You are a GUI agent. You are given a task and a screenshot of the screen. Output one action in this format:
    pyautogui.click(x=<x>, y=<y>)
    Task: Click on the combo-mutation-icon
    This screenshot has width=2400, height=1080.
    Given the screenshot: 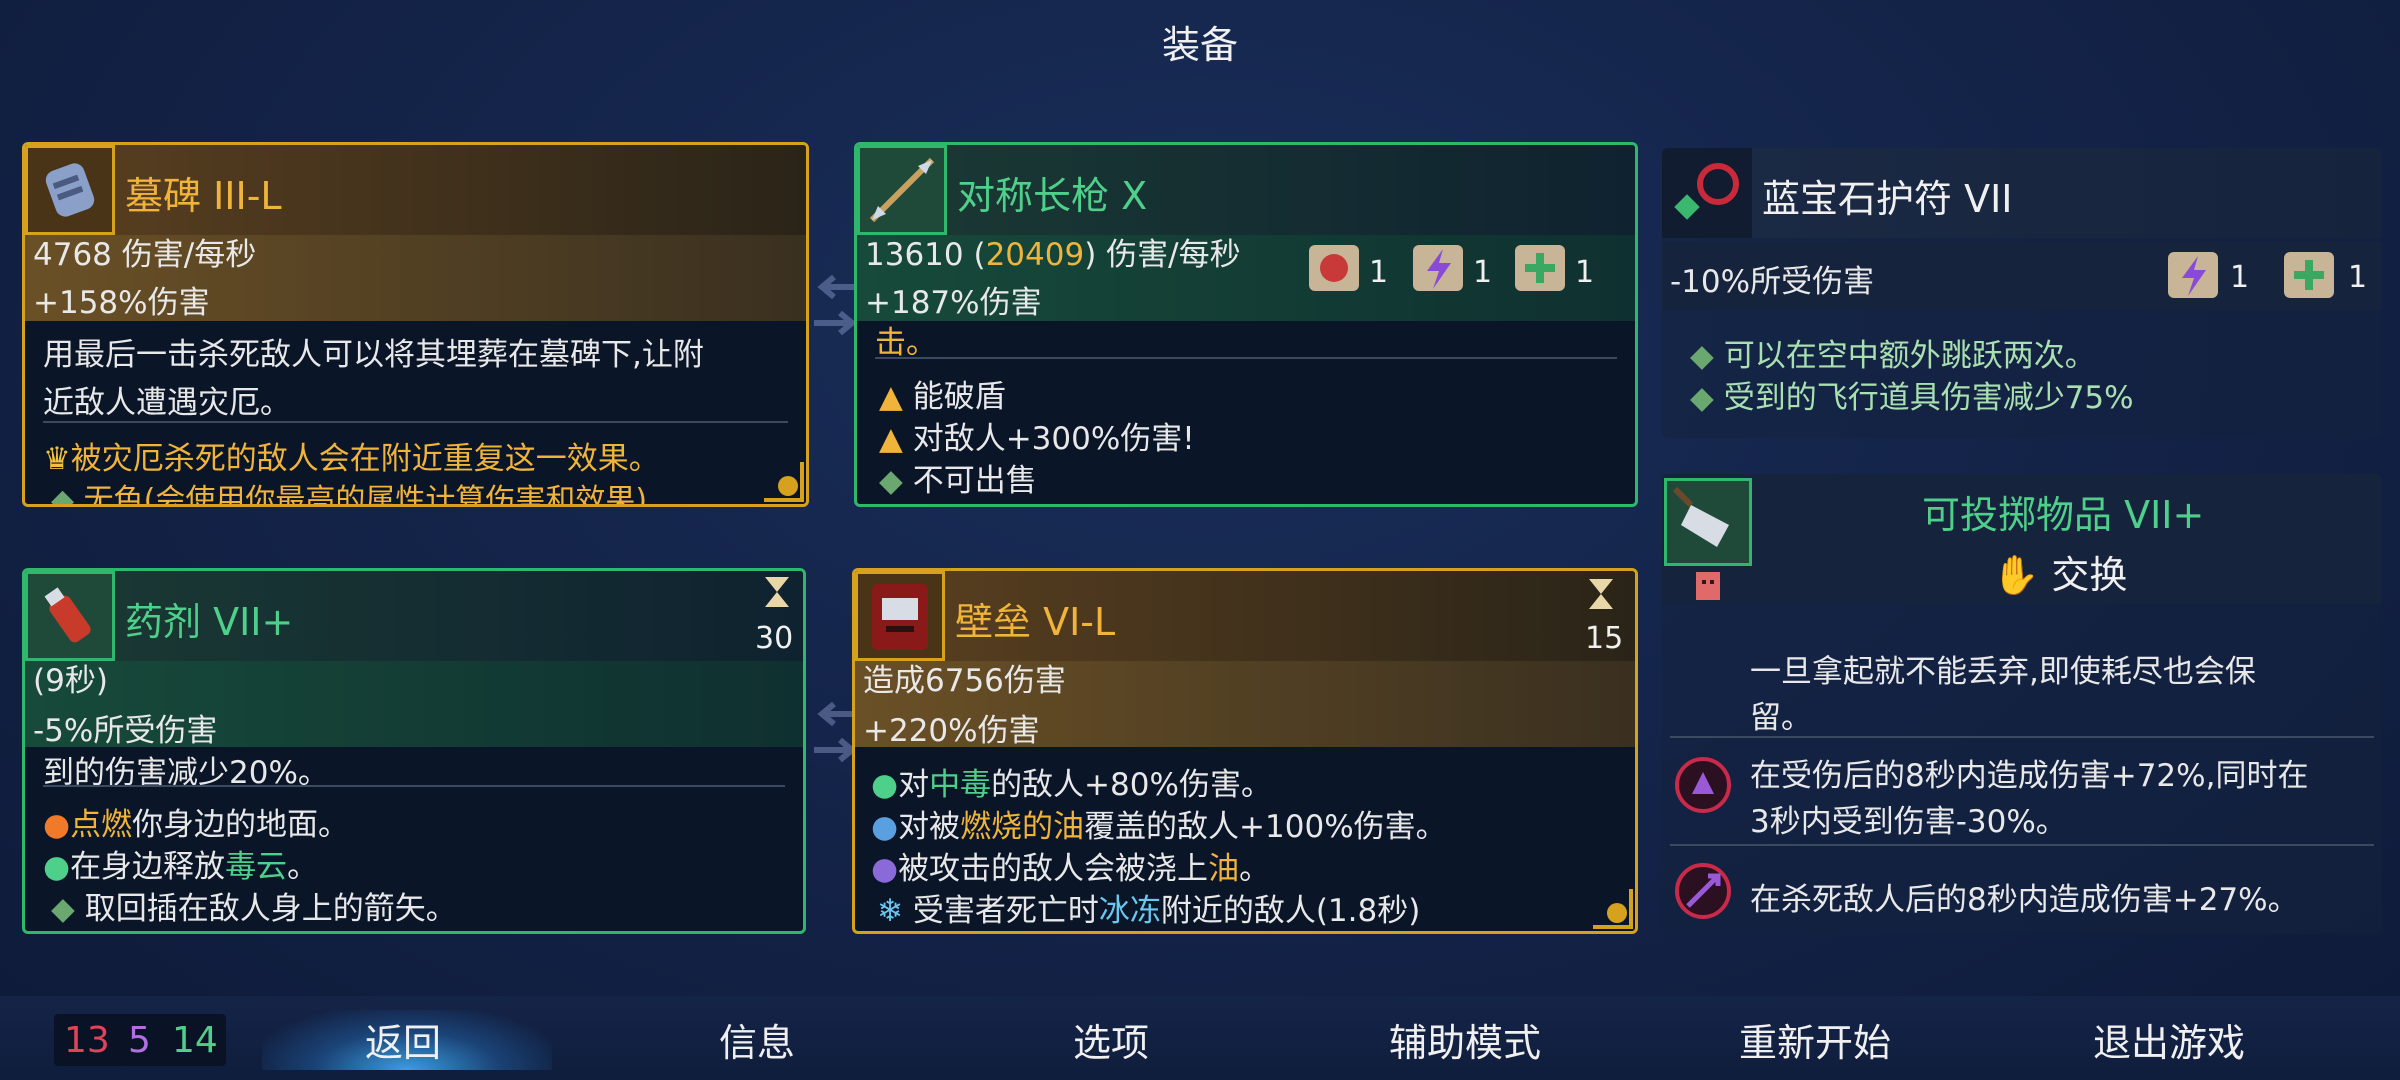 What is the action you would take?
    pyautogui.click(x=1703, y=891)
    